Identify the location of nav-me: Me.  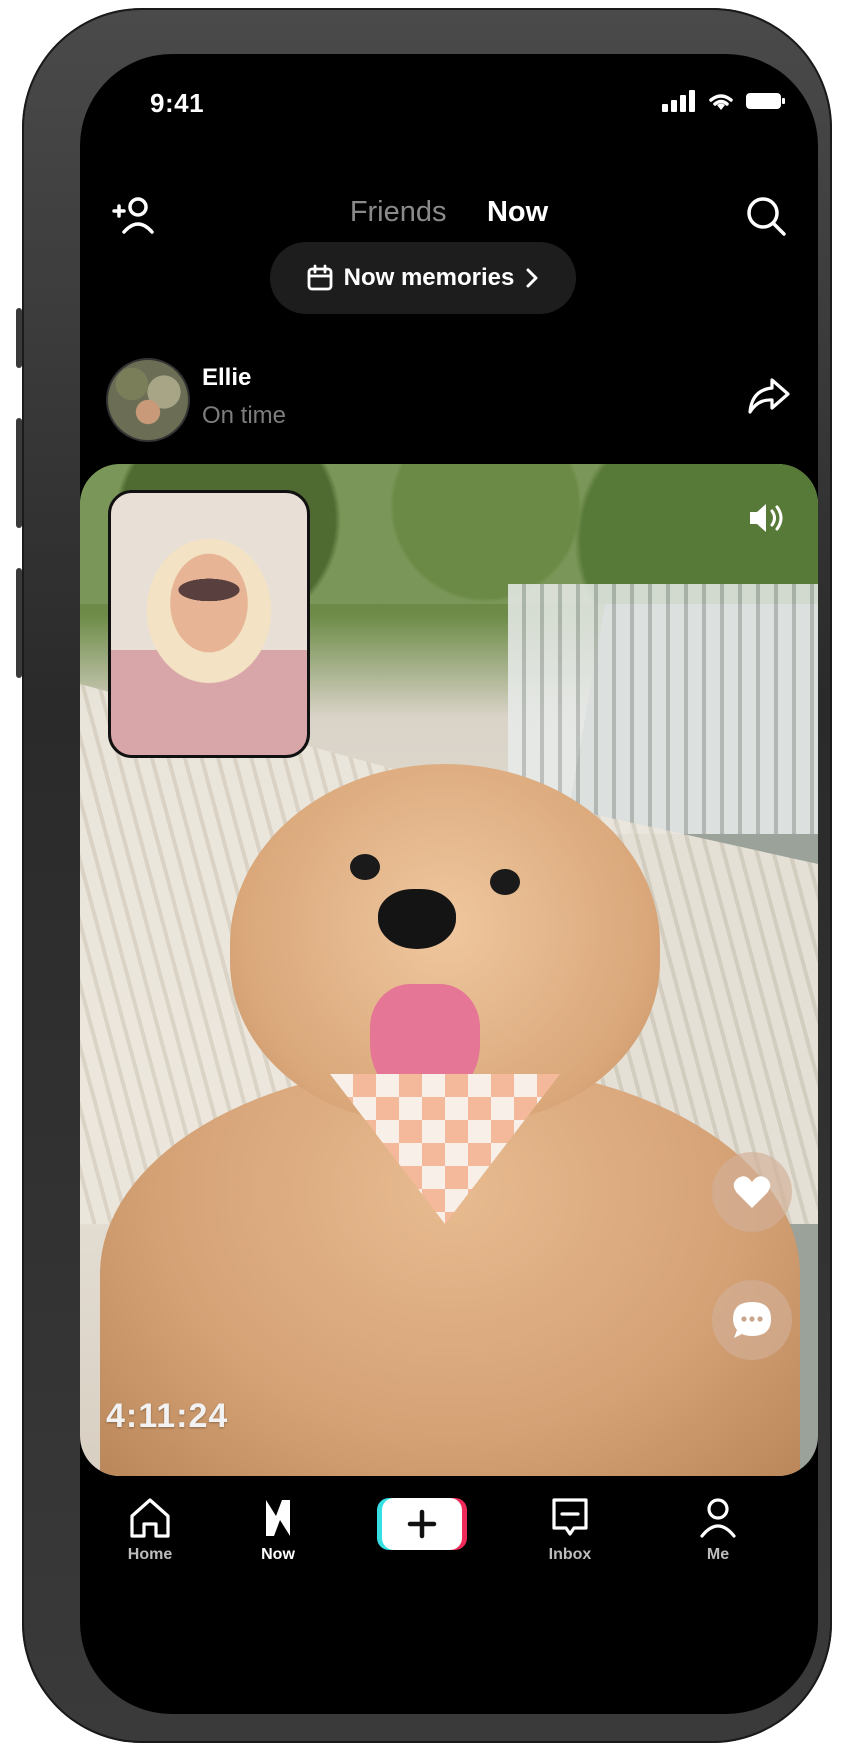
(718, 1529).